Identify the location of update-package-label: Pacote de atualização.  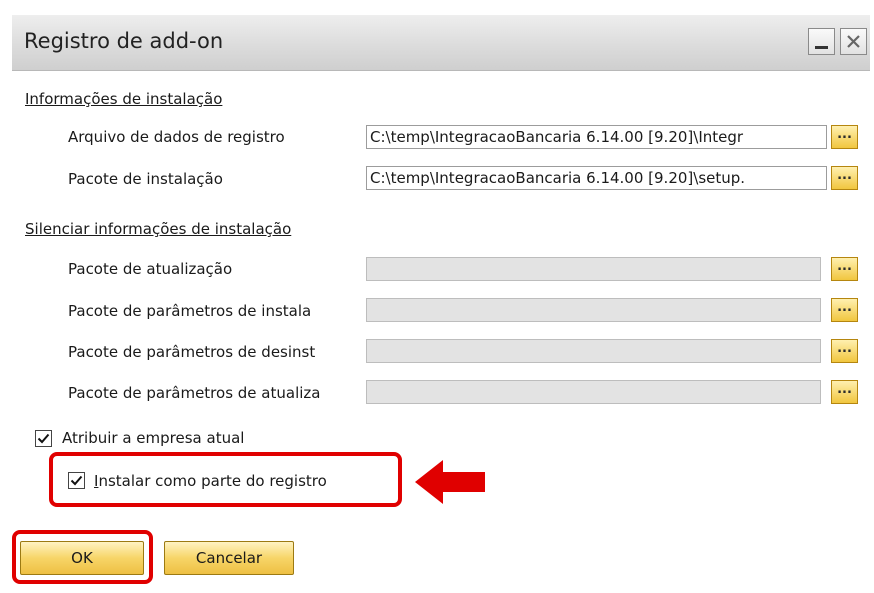
(150, 269).